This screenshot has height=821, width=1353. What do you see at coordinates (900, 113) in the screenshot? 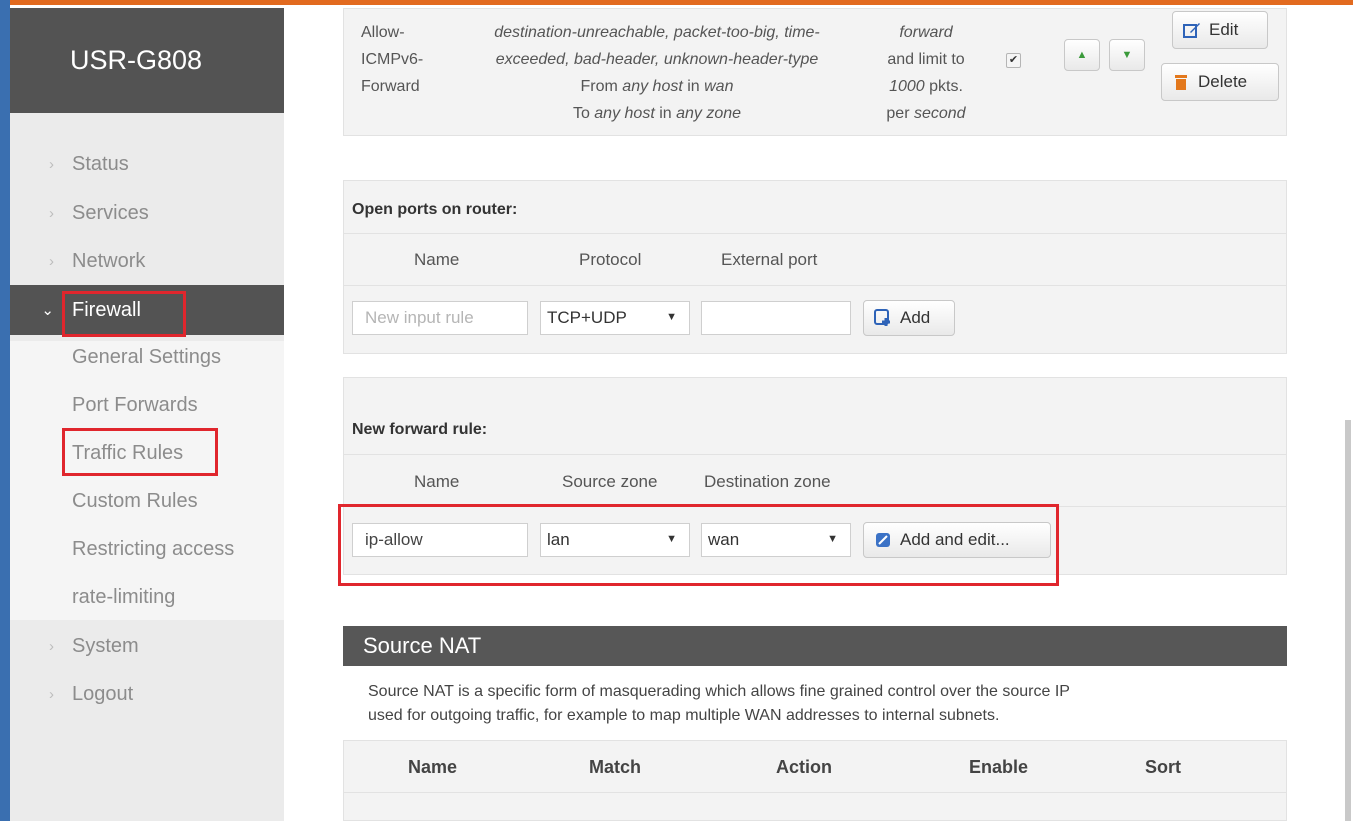
I see `per-label: per` at bounding box center [900, 113].